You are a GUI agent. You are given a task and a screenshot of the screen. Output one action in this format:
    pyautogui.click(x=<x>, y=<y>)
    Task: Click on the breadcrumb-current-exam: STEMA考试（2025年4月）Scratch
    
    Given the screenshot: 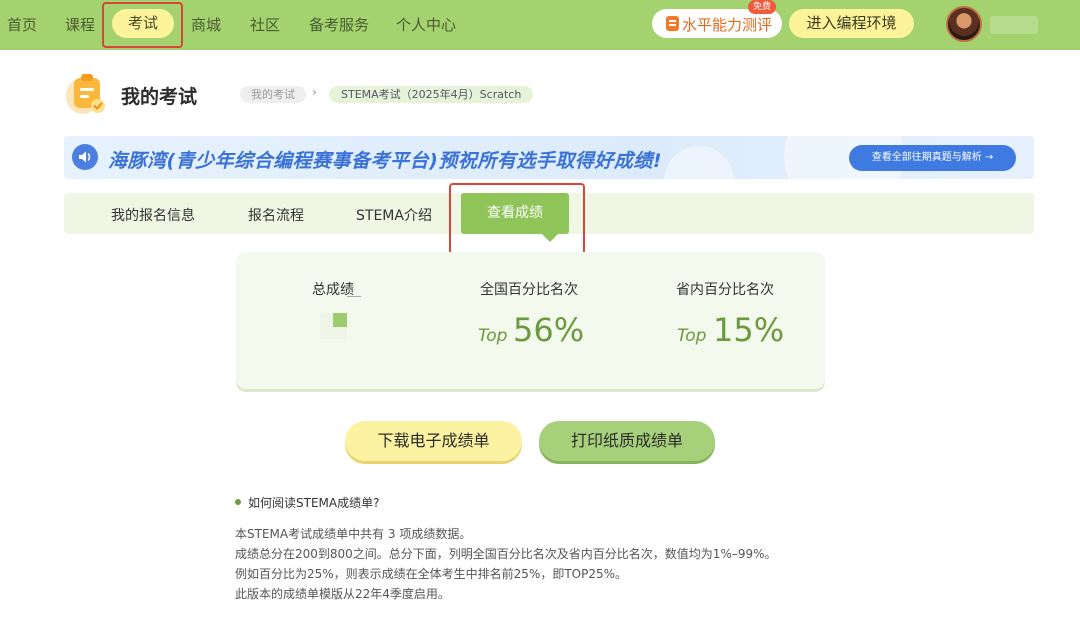 What is the action you would take?
    pyautogui.click(x=431, y=94)
    